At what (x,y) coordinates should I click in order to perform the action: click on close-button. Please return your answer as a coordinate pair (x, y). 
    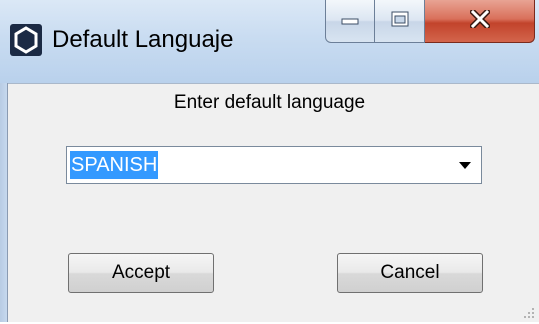
    Looking at the image, I should click on (480, 21).